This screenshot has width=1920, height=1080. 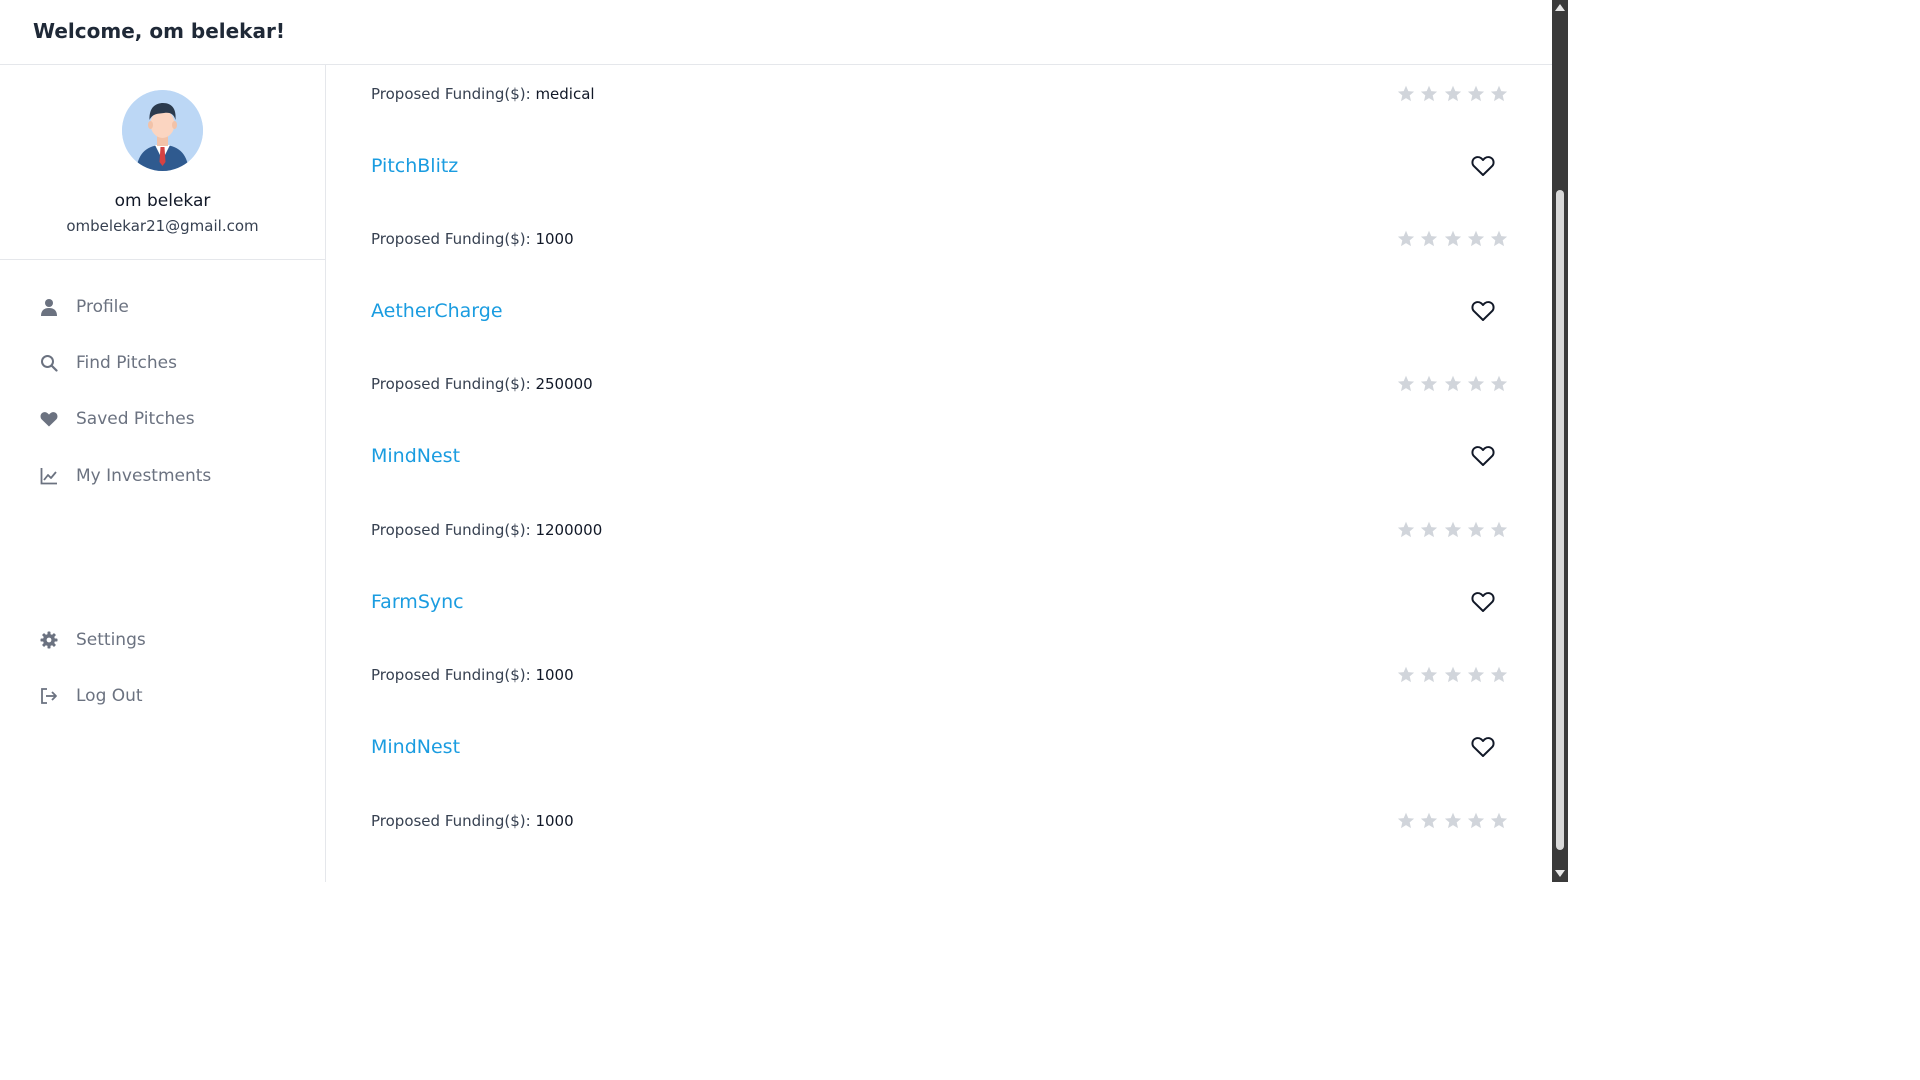 What do you see at coordinates (941, 385) in the screenshot?
I see `funding-row: Proposed Funding($): 250000` at bounding box center [941, 385].